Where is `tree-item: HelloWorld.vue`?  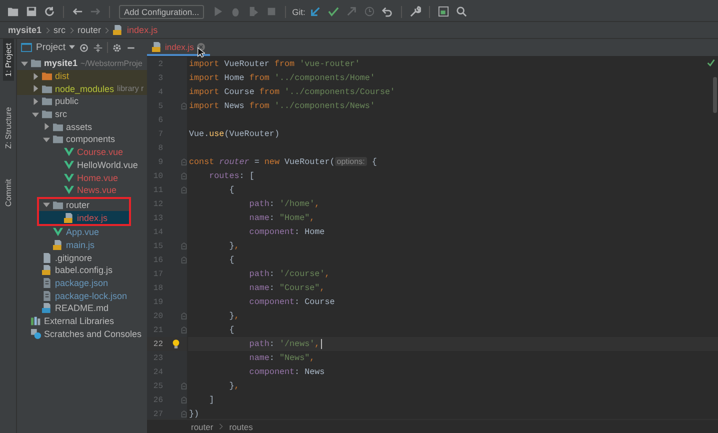 tree-item: HelloWorld.vue is located at coordinates (82, 165).